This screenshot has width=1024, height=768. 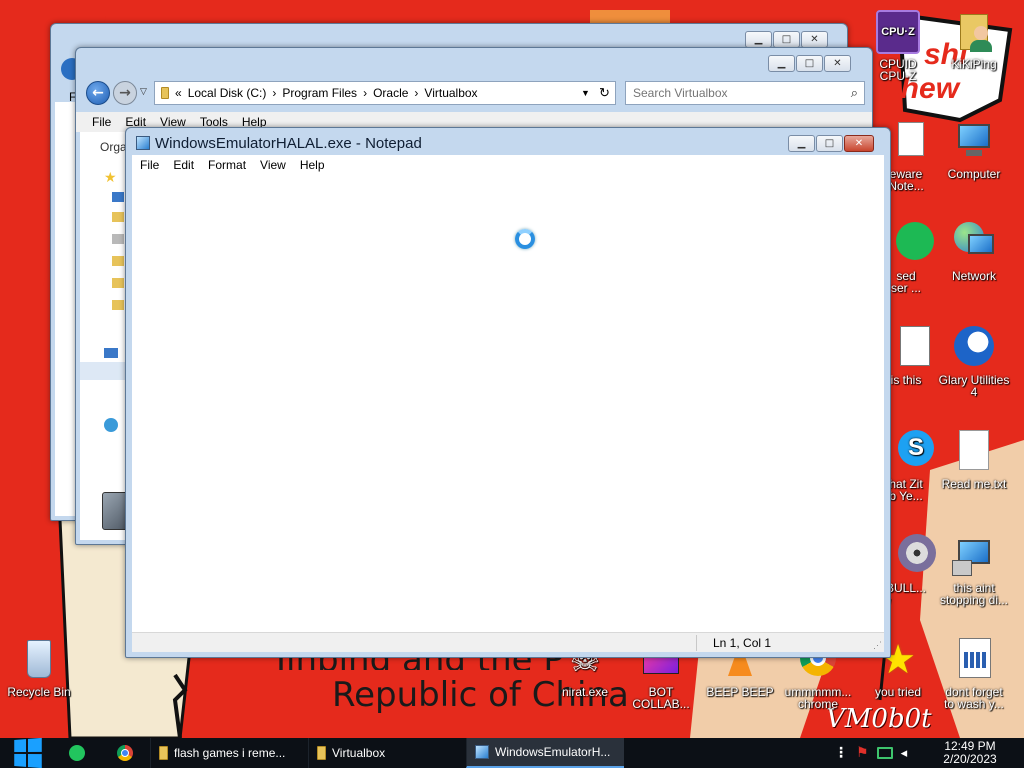 What do you see at coordinates (862, 753) in the screenshot?
I see `action-center-flag-icon: ⚑` at bounding box center [862, 753].